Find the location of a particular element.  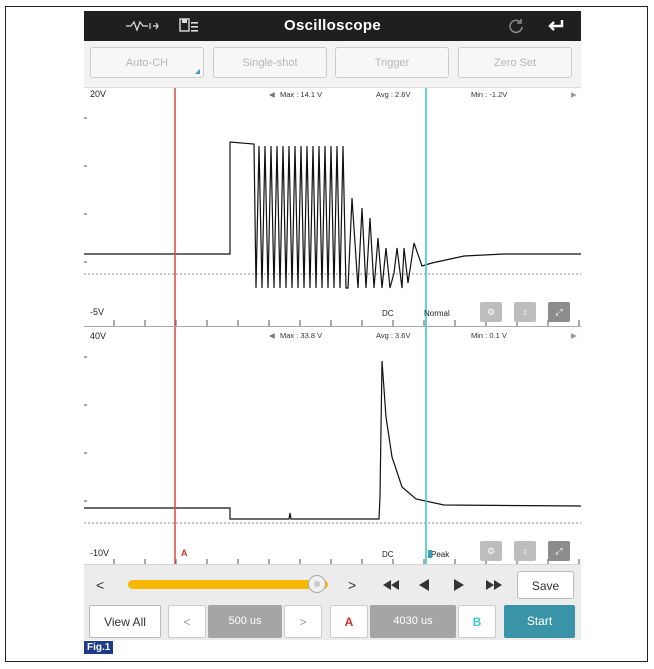

ch2-vertical-move-icon: ↕ is located at coordinates (525, 551).